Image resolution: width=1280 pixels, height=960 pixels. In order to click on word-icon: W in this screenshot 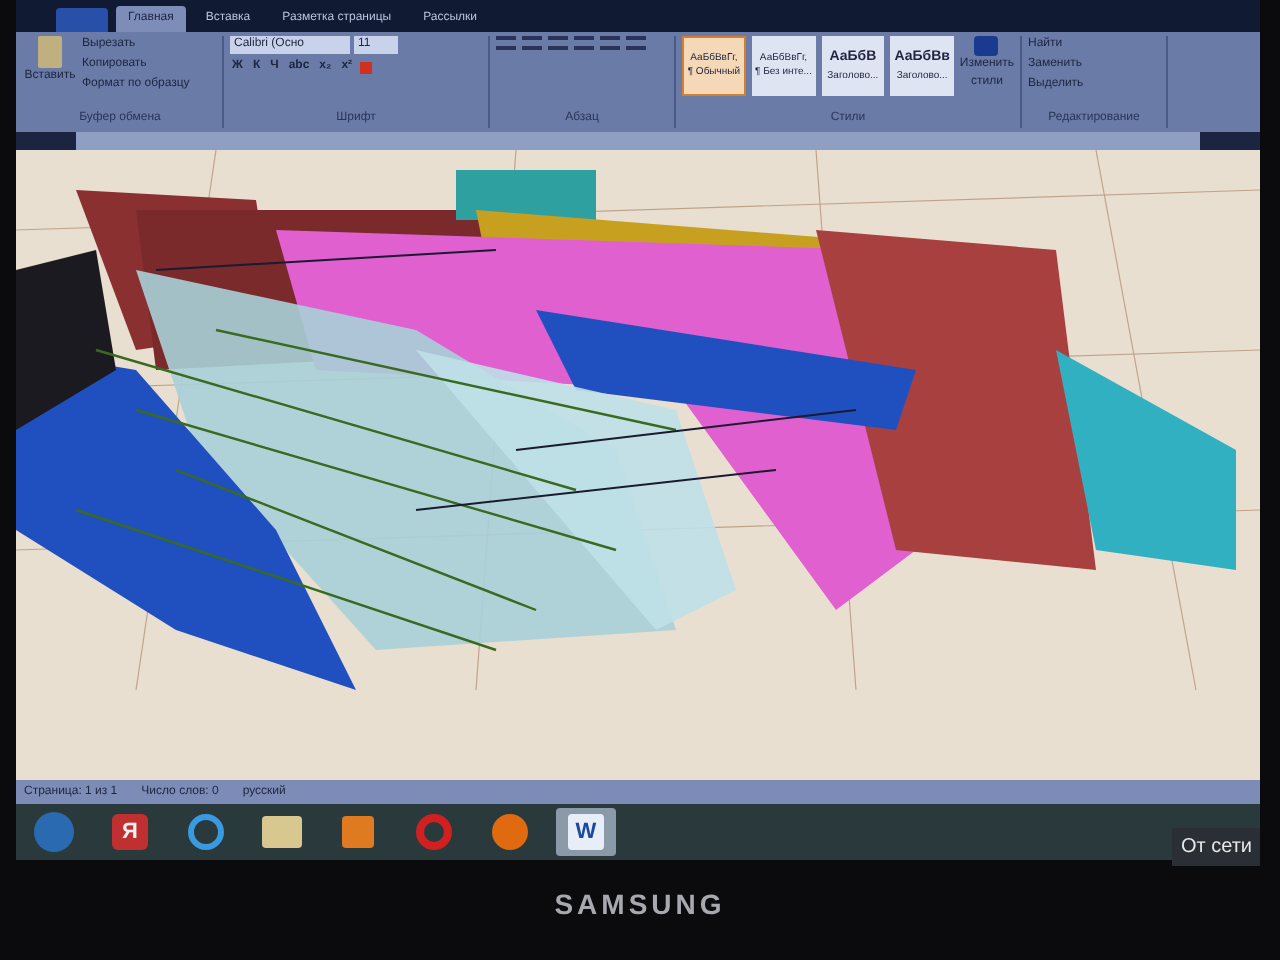, I will do `click(586, 832)`.